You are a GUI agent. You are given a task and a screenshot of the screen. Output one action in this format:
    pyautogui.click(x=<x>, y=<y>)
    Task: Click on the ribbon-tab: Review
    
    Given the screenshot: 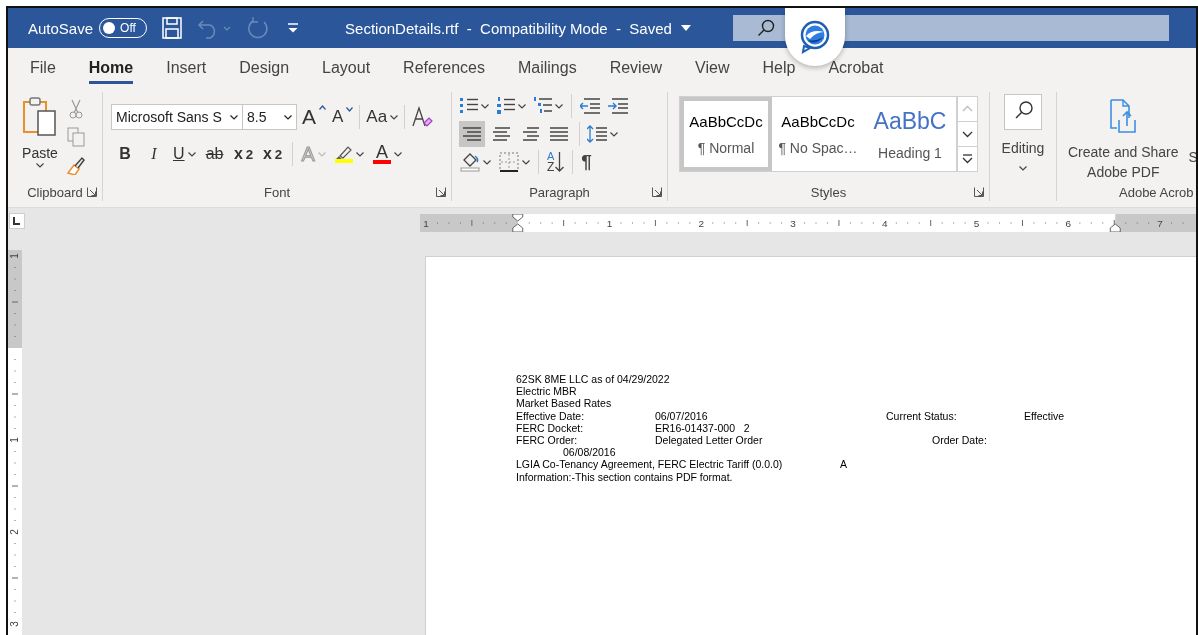 What is the action you would take?
    pyautogui.click(x=636, y=68)
    